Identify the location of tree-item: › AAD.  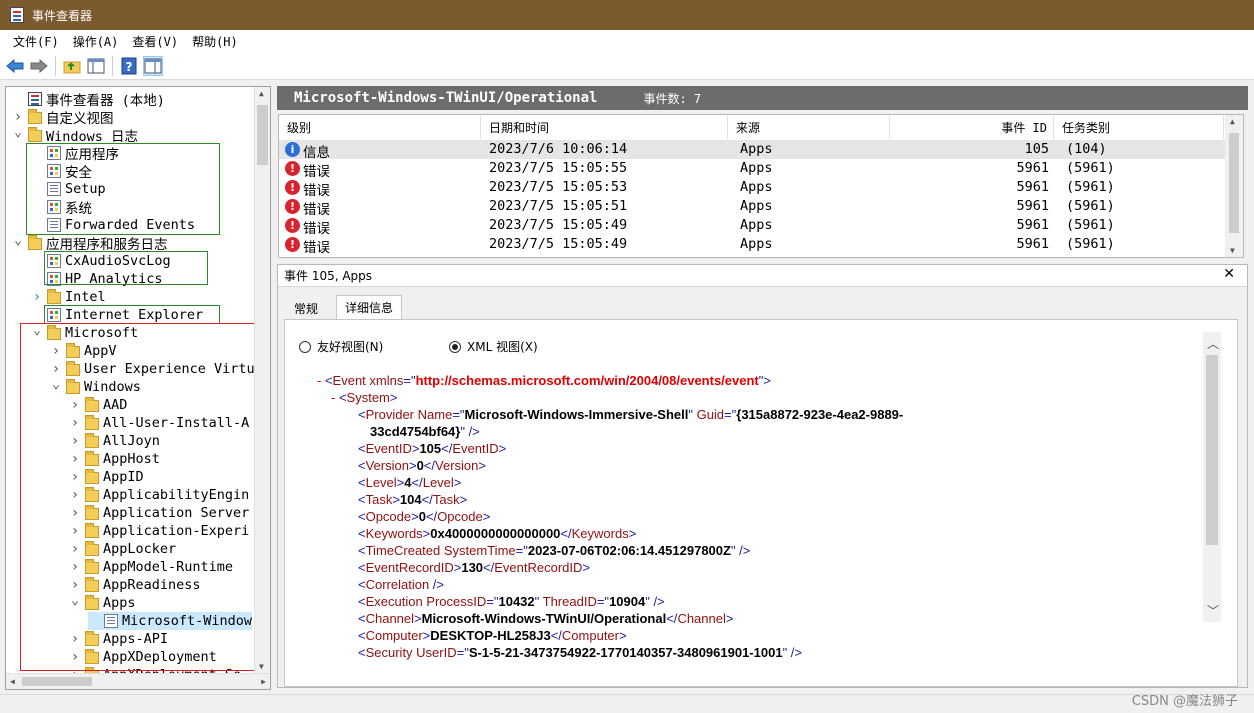
(98, 405).